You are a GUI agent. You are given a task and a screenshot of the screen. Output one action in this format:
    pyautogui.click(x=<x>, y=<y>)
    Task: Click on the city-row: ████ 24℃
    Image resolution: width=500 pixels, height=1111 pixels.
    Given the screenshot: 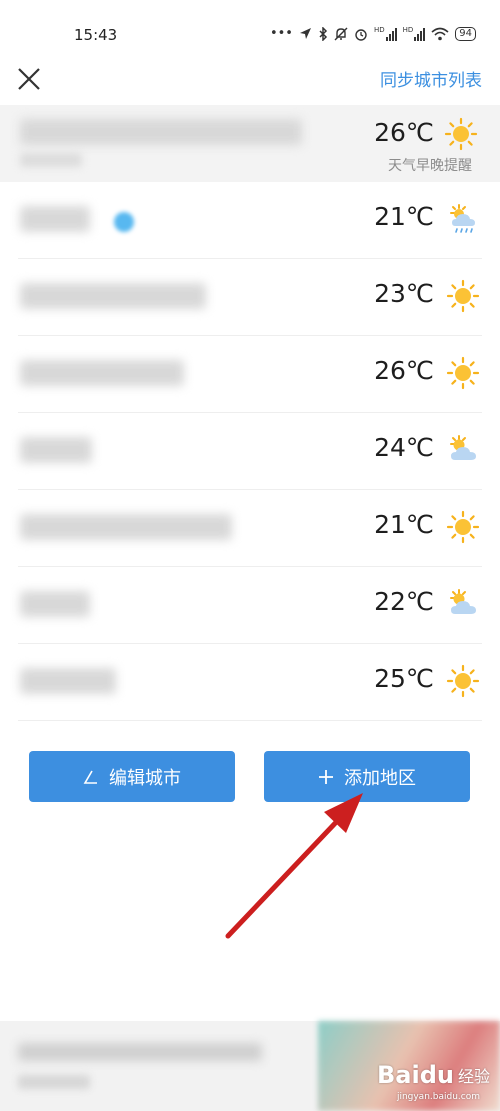 What is the action you would take?
    pyautogui.click(x=250, y=451)
    